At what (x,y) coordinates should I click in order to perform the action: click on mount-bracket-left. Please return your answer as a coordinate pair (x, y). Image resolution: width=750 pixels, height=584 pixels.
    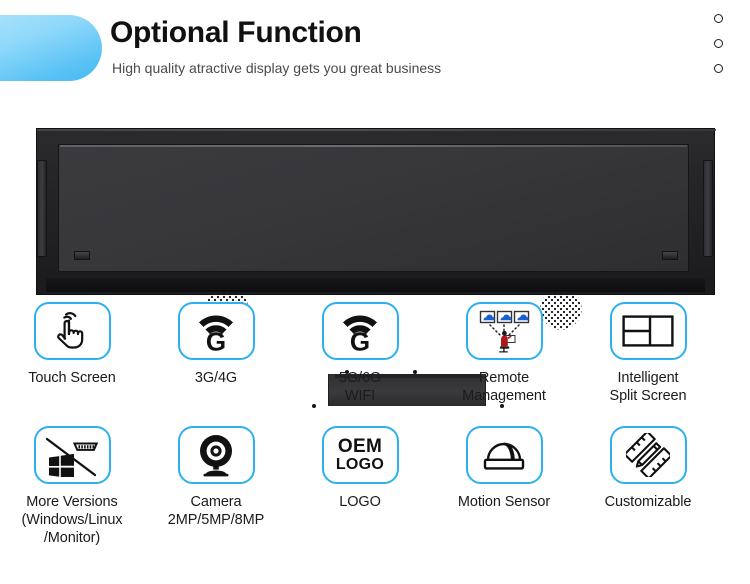
    Looking at the image, I should click on (42, 208).